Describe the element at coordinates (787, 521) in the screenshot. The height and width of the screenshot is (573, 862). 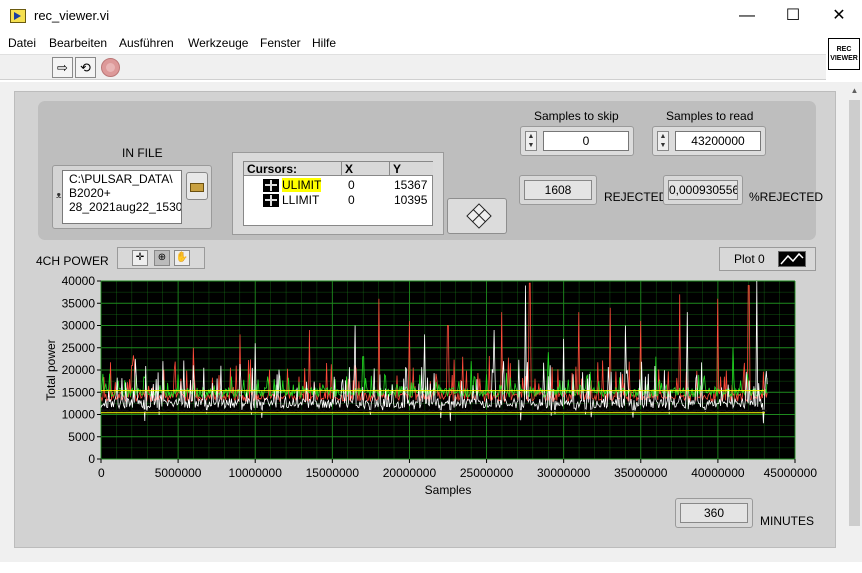
I see `minutes-label: MINUTES` at that location.